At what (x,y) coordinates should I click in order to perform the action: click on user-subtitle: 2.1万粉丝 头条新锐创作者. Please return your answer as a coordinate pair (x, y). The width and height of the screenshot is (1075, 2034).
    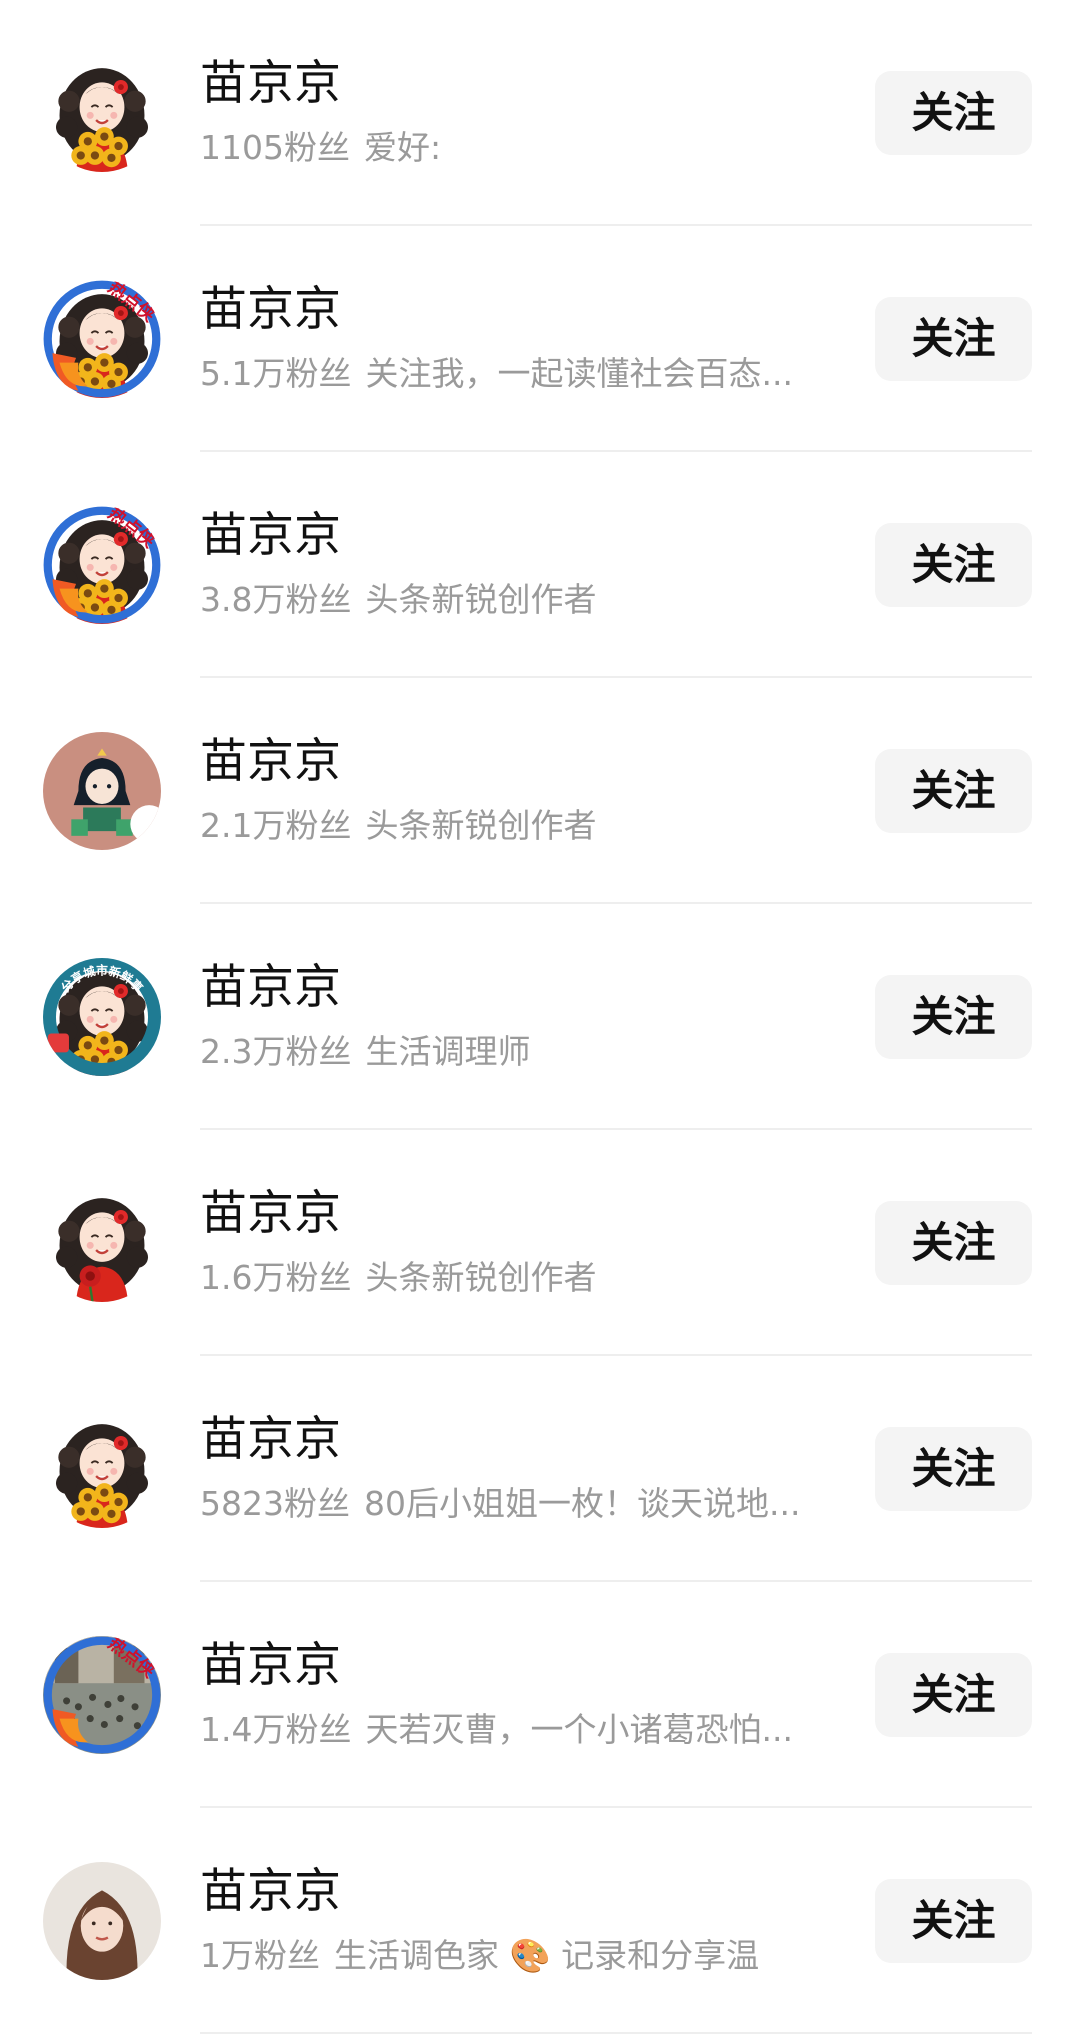
    Looking at the image, I should click on (515, 826).